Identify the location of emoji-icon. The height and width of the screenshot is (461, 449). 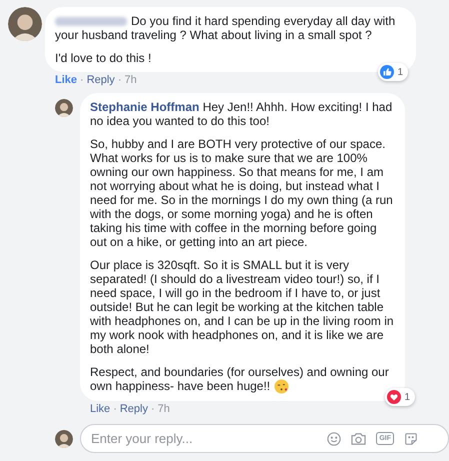
(334, 439).